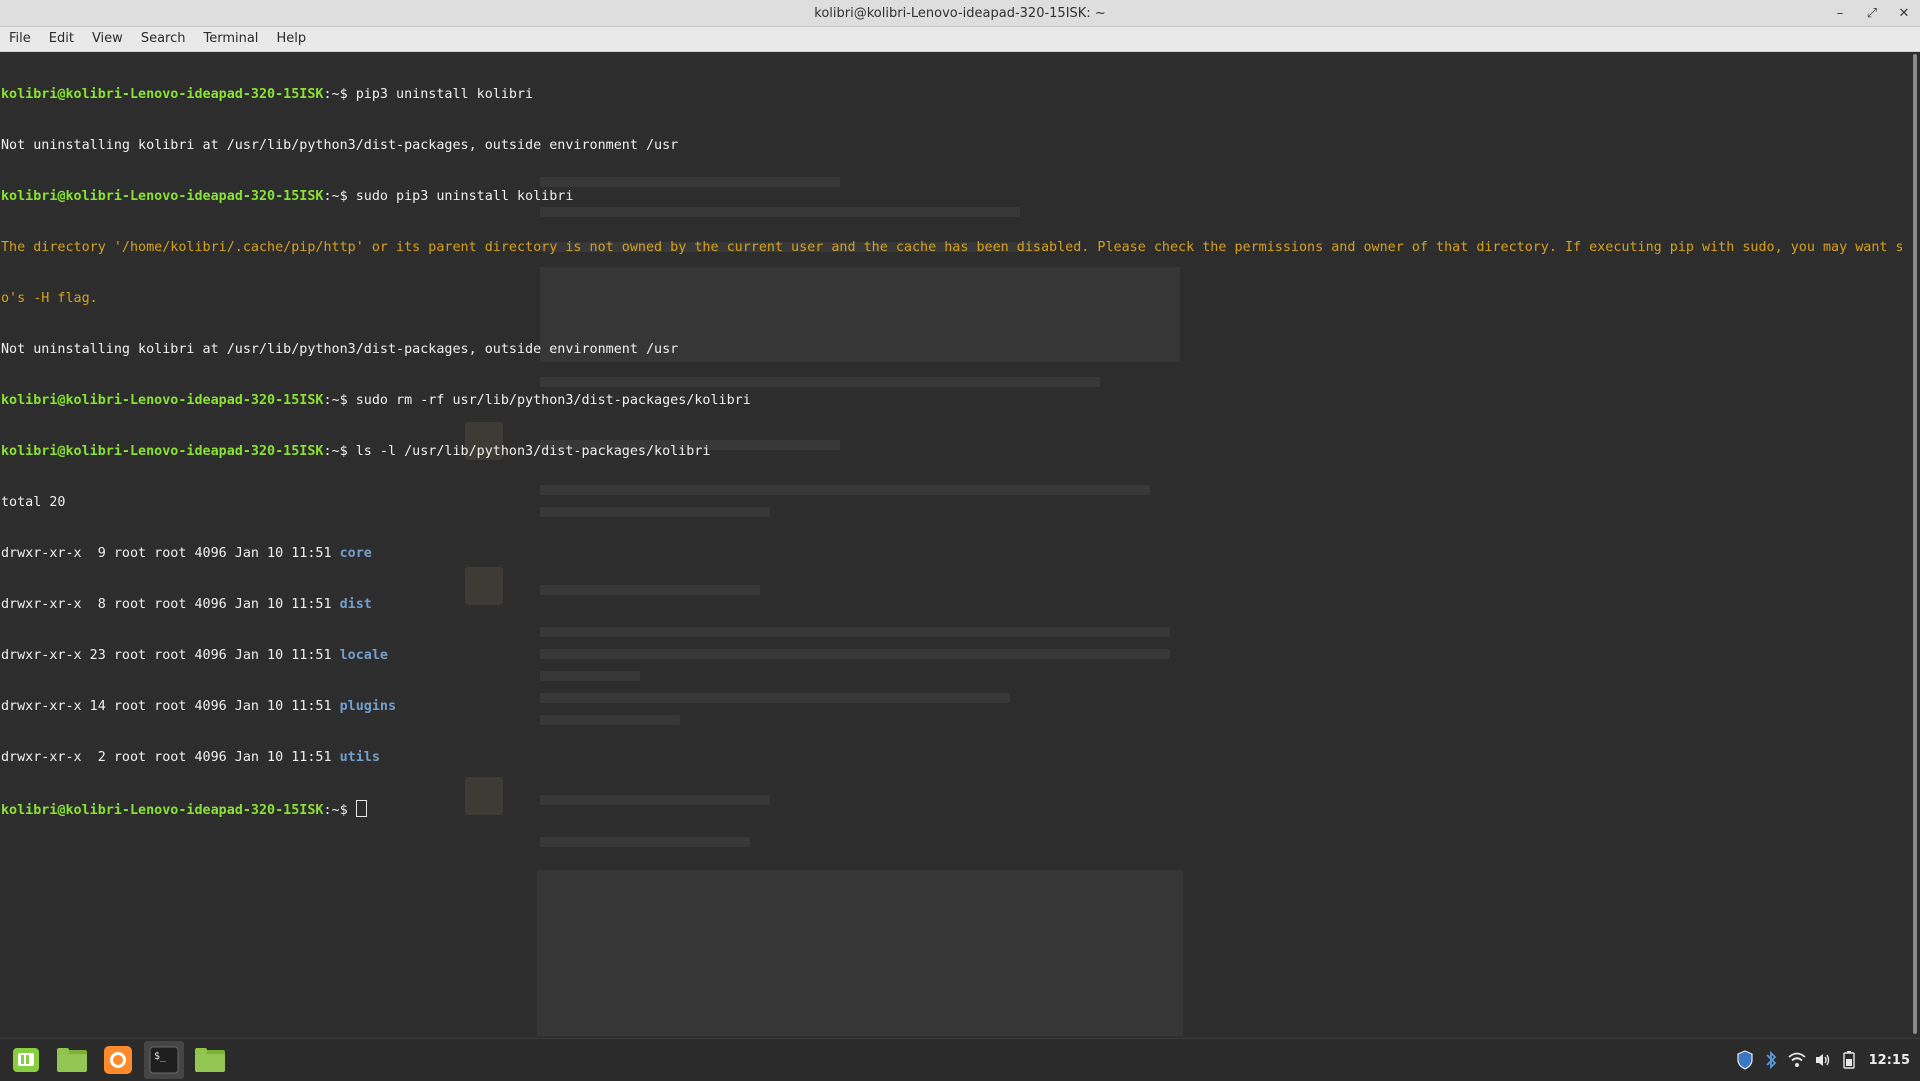  Describe the element at coordinates (1797, 1060) in the screenshot. I see `wifi-icon` at that location.